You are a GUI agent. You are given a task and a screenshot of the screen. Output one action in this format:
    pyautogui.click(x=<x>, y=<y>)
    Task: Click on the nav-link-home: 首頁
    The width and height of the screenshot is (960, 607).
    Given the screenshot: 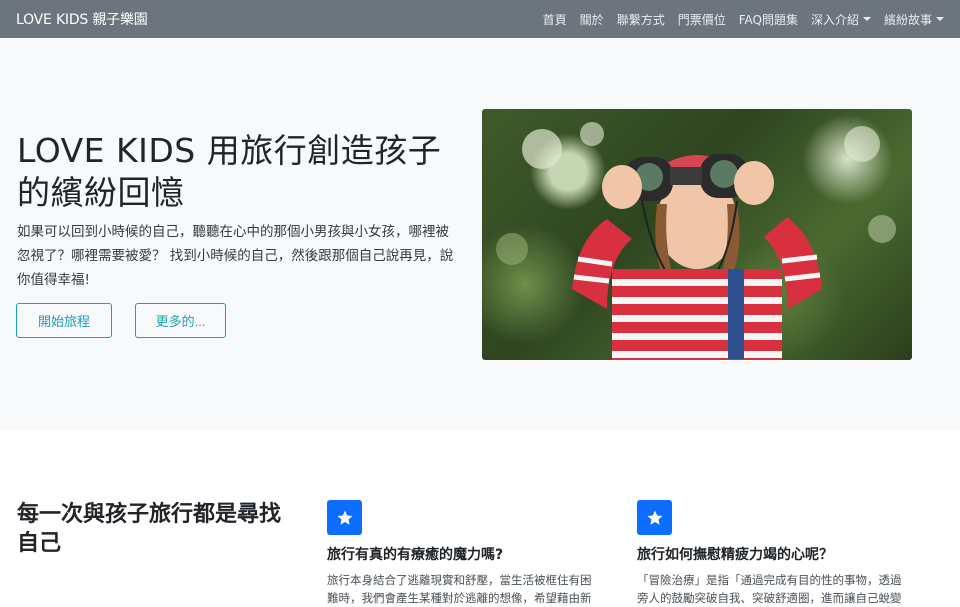 What is the action you would take?
    pyautogui.click(x=555, y=19)
    